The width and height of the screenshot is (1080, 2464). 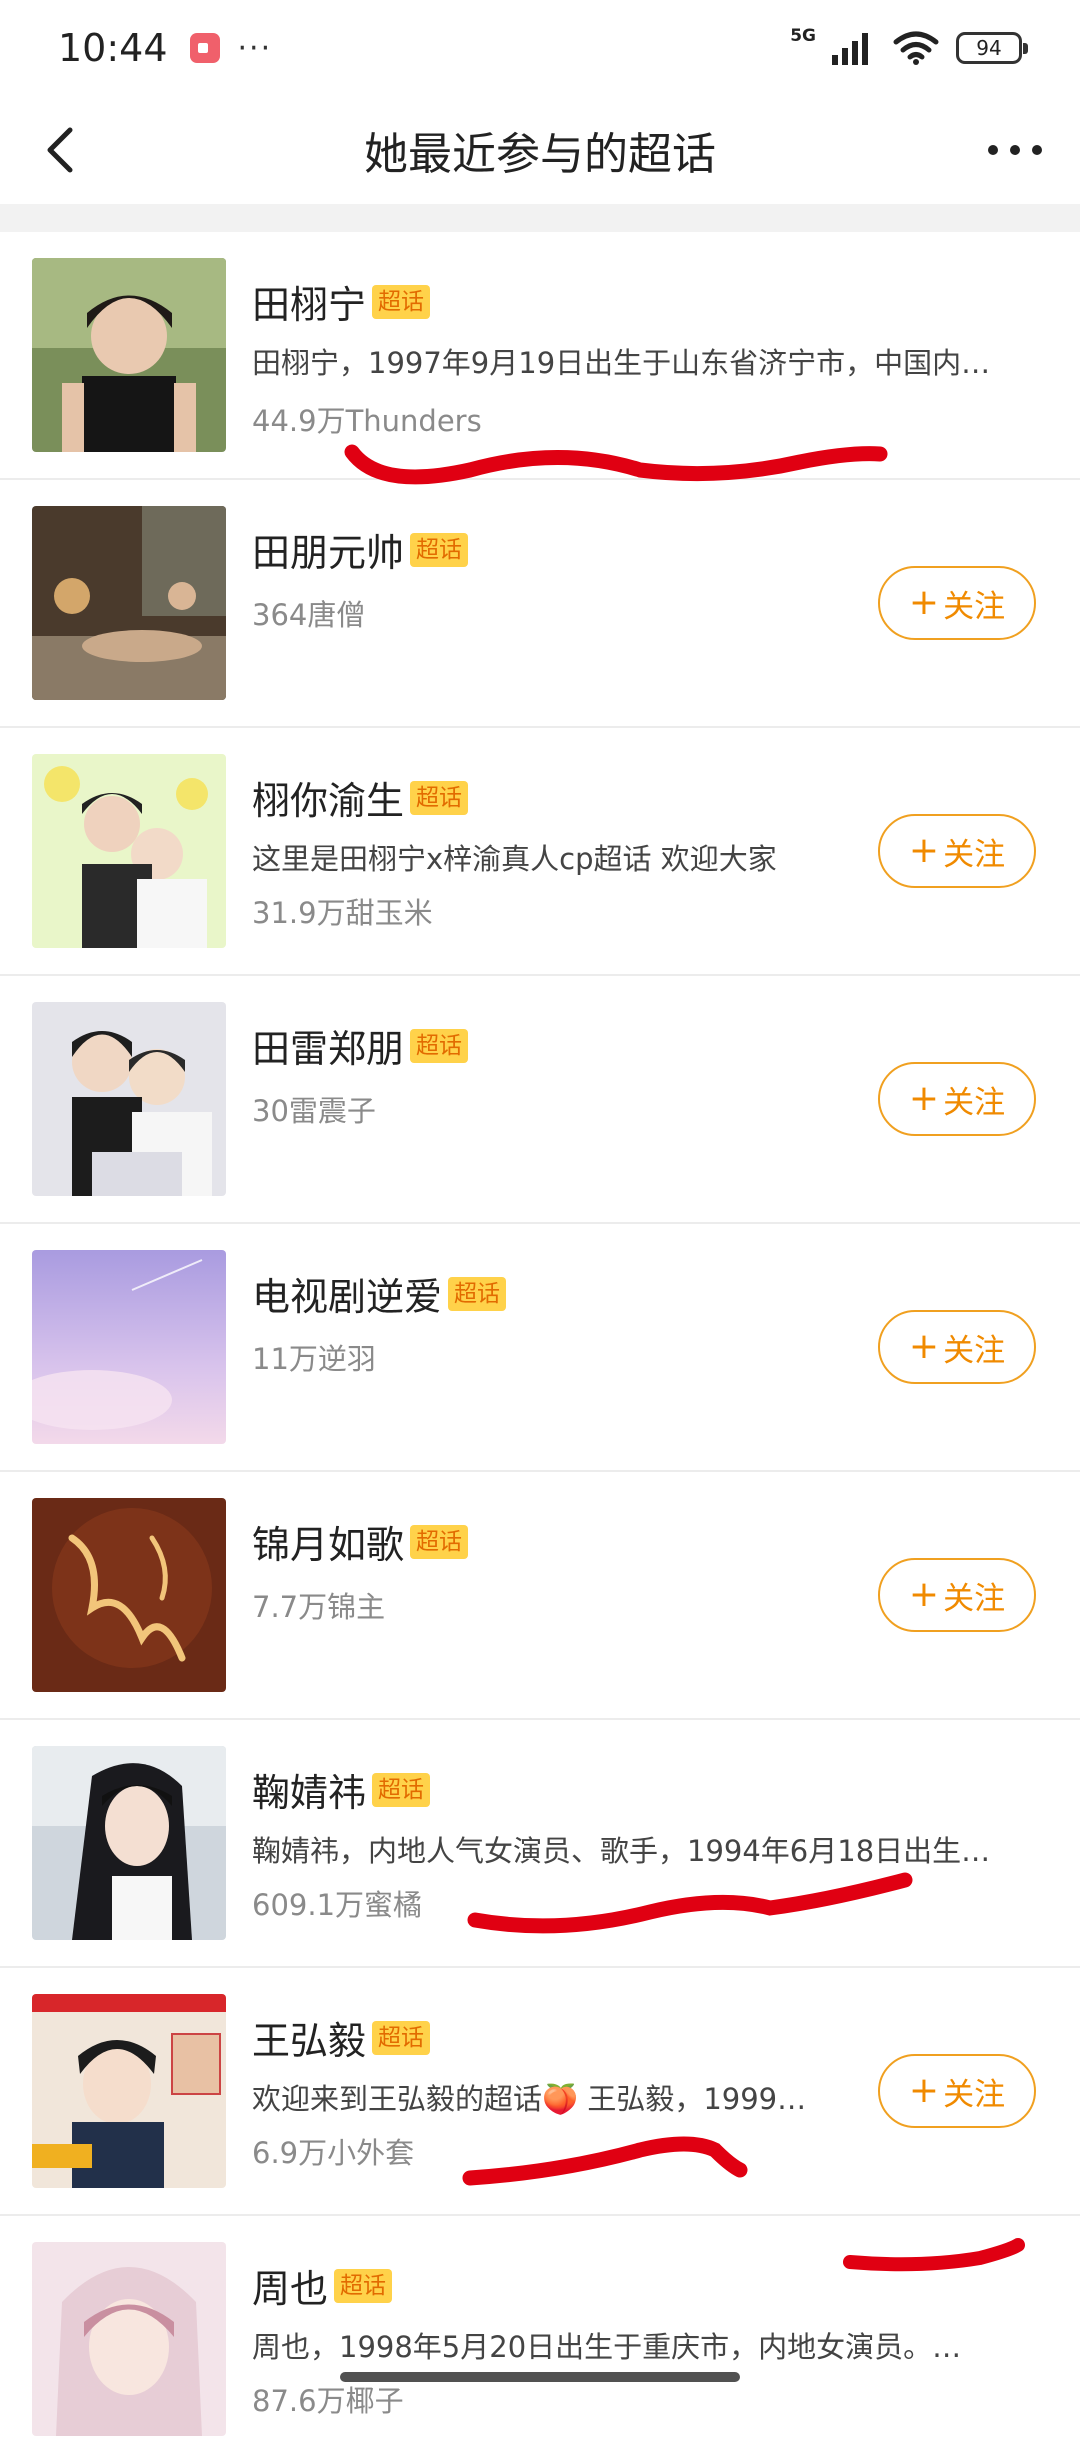 I want to click on topic-description: 这里是田栩宁x梓渝真人cp超话 欢迎大家, so click(x=552, y=857).